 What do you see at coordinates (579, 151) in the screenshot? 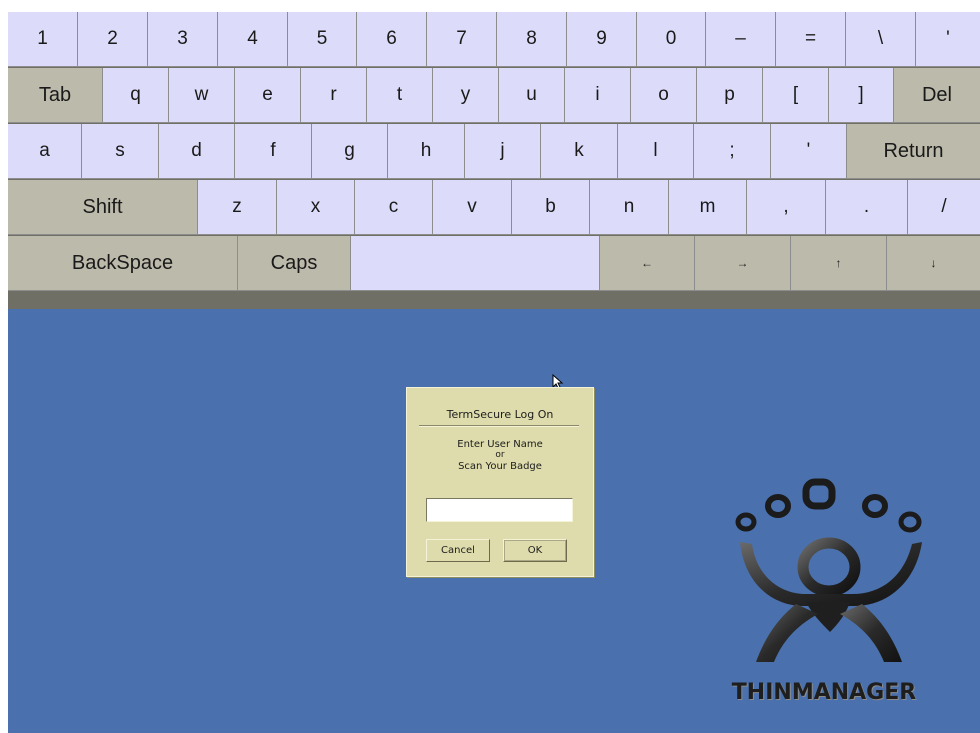
I see `key-k: k` at bounding box center [579, 151].